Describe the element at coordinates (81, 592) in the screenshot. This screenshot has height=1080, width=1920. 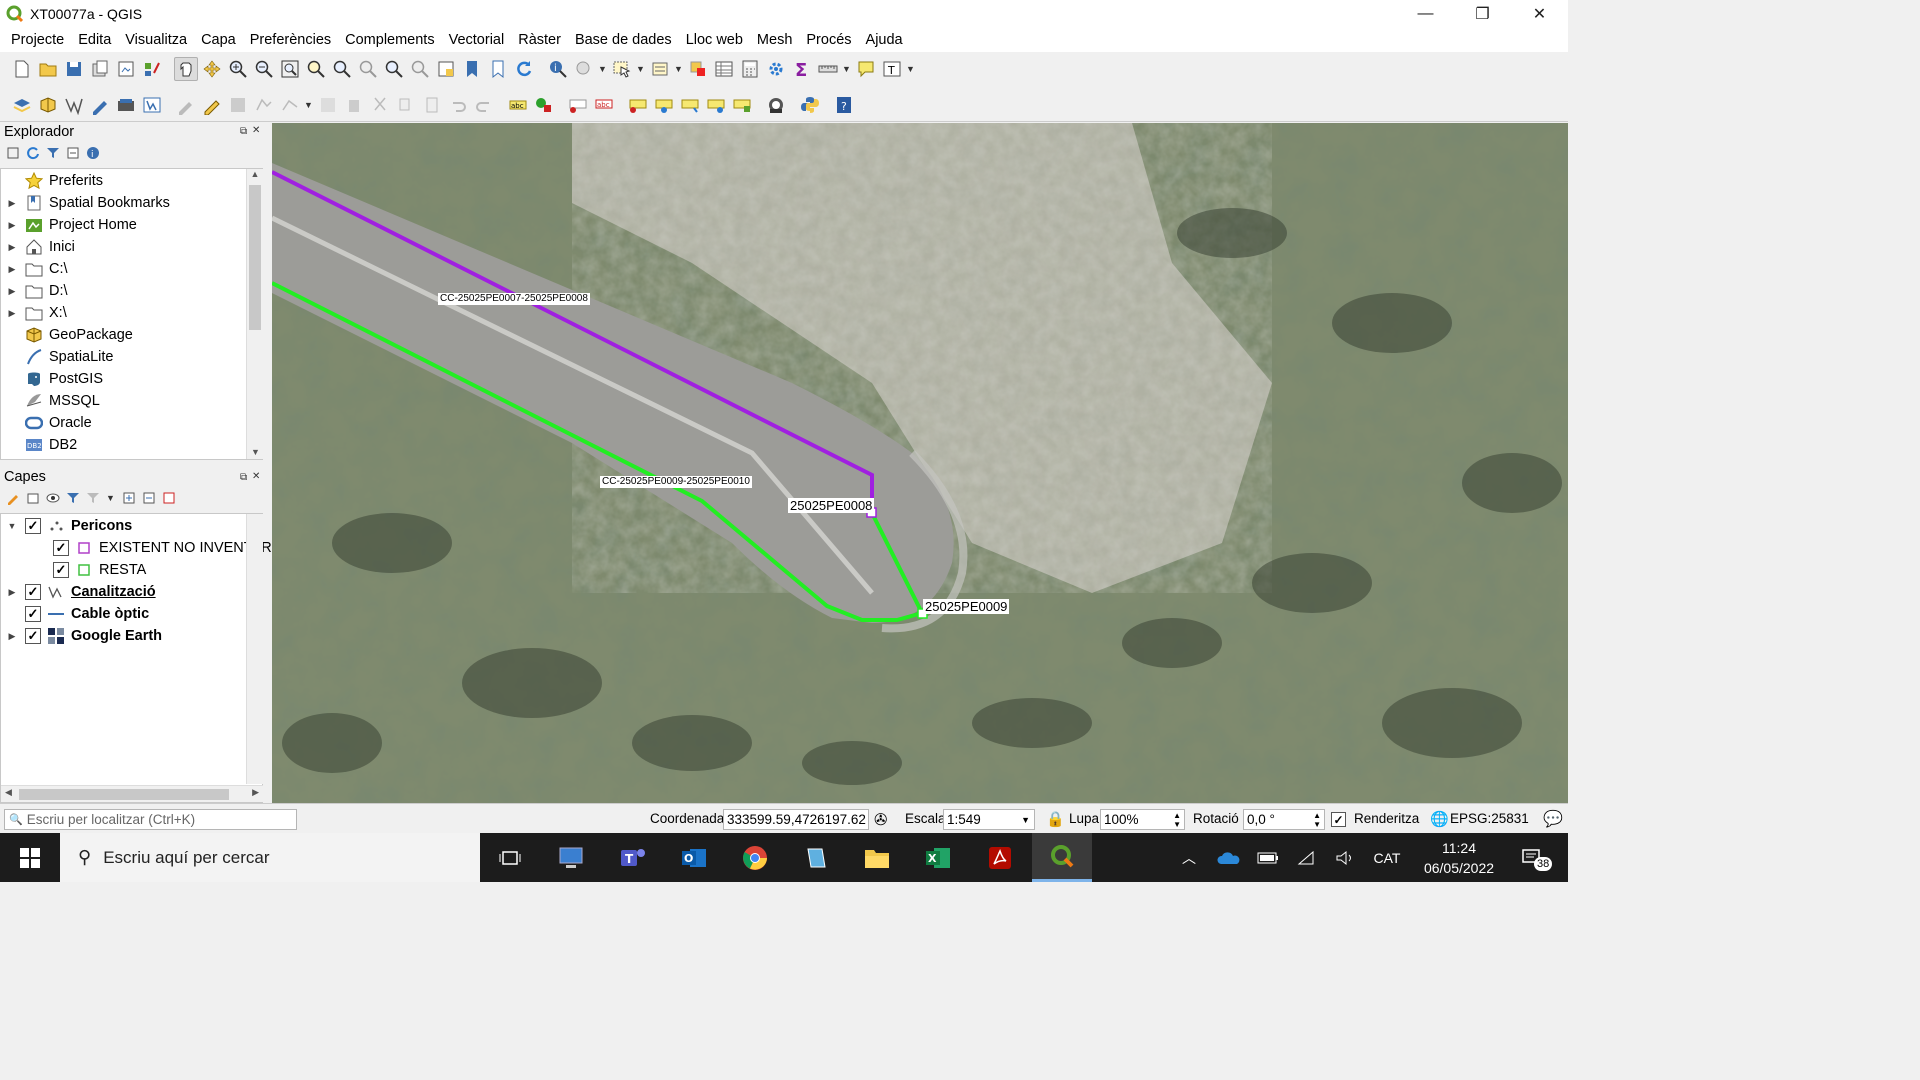
I see `layer-item: ▶ ✓ Canalització` at that location.